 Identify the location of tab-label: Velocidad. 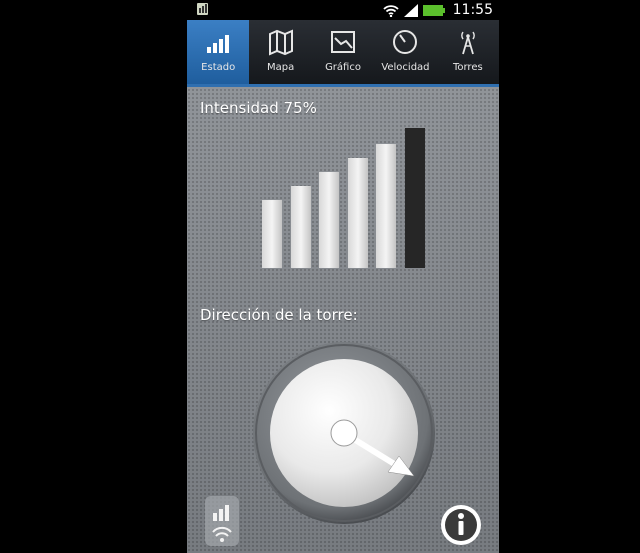
(405, 67).